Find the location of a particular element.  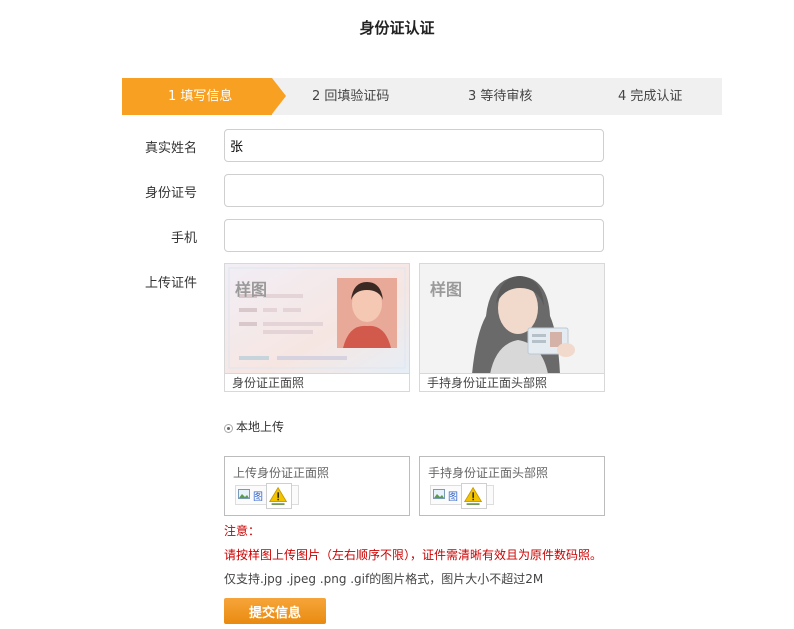

upload-id-front-box: 上传身份证正面照 图 is located at coordinates (317, 486).